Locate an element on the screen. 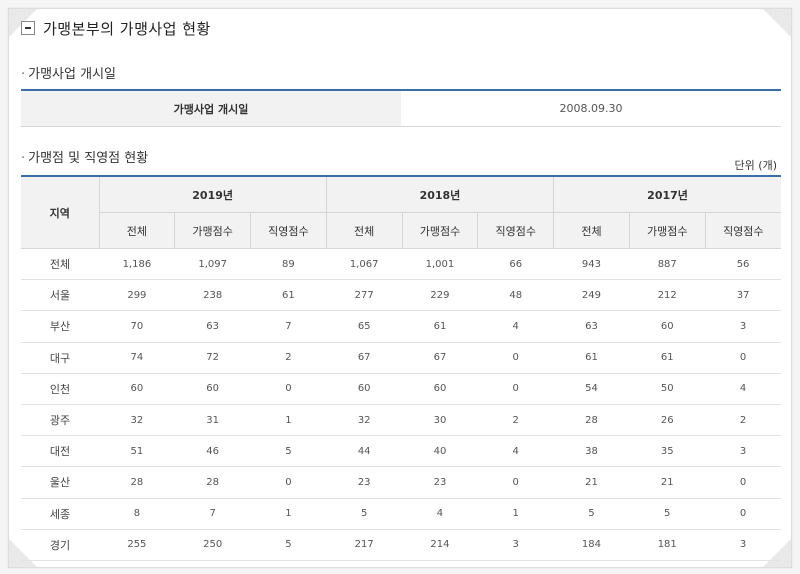  region-cell: 강원 is located at coordinates (60, 563).